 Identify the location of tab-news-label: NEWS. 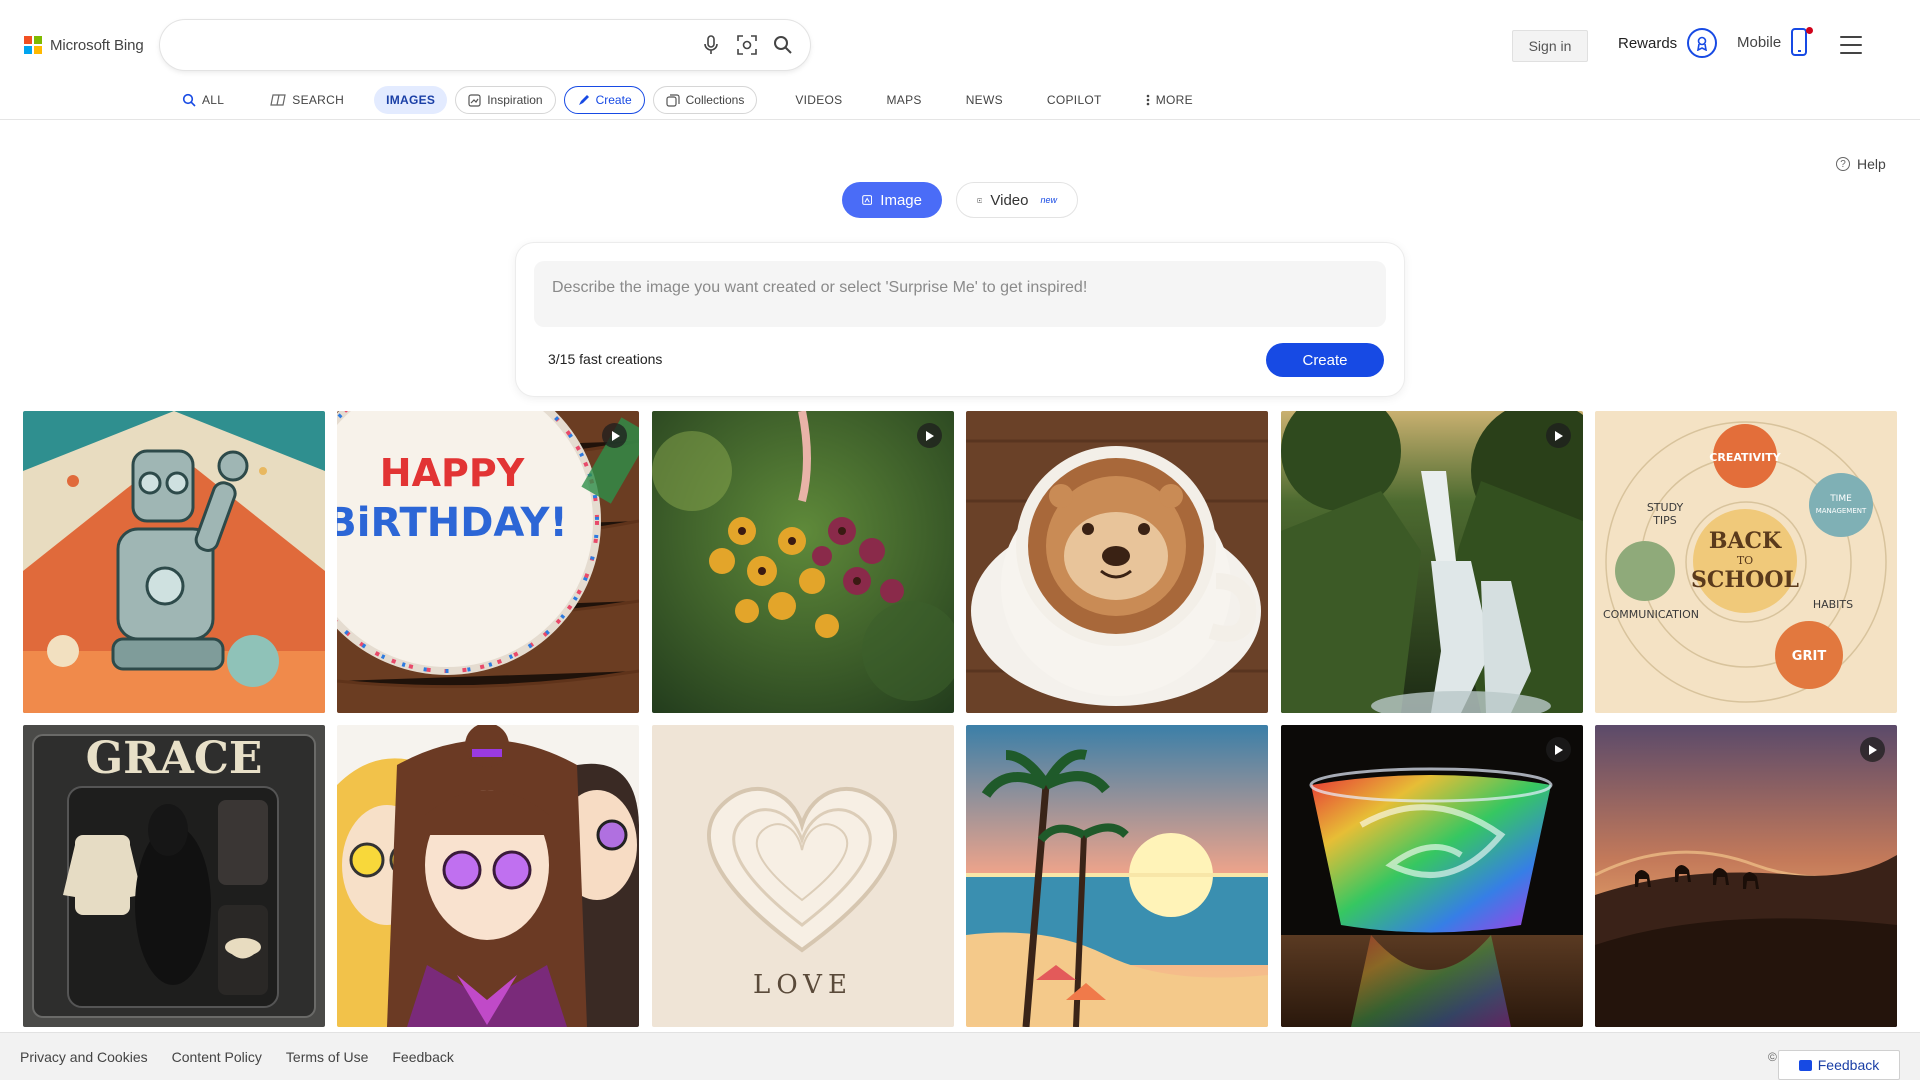
(984, 100).